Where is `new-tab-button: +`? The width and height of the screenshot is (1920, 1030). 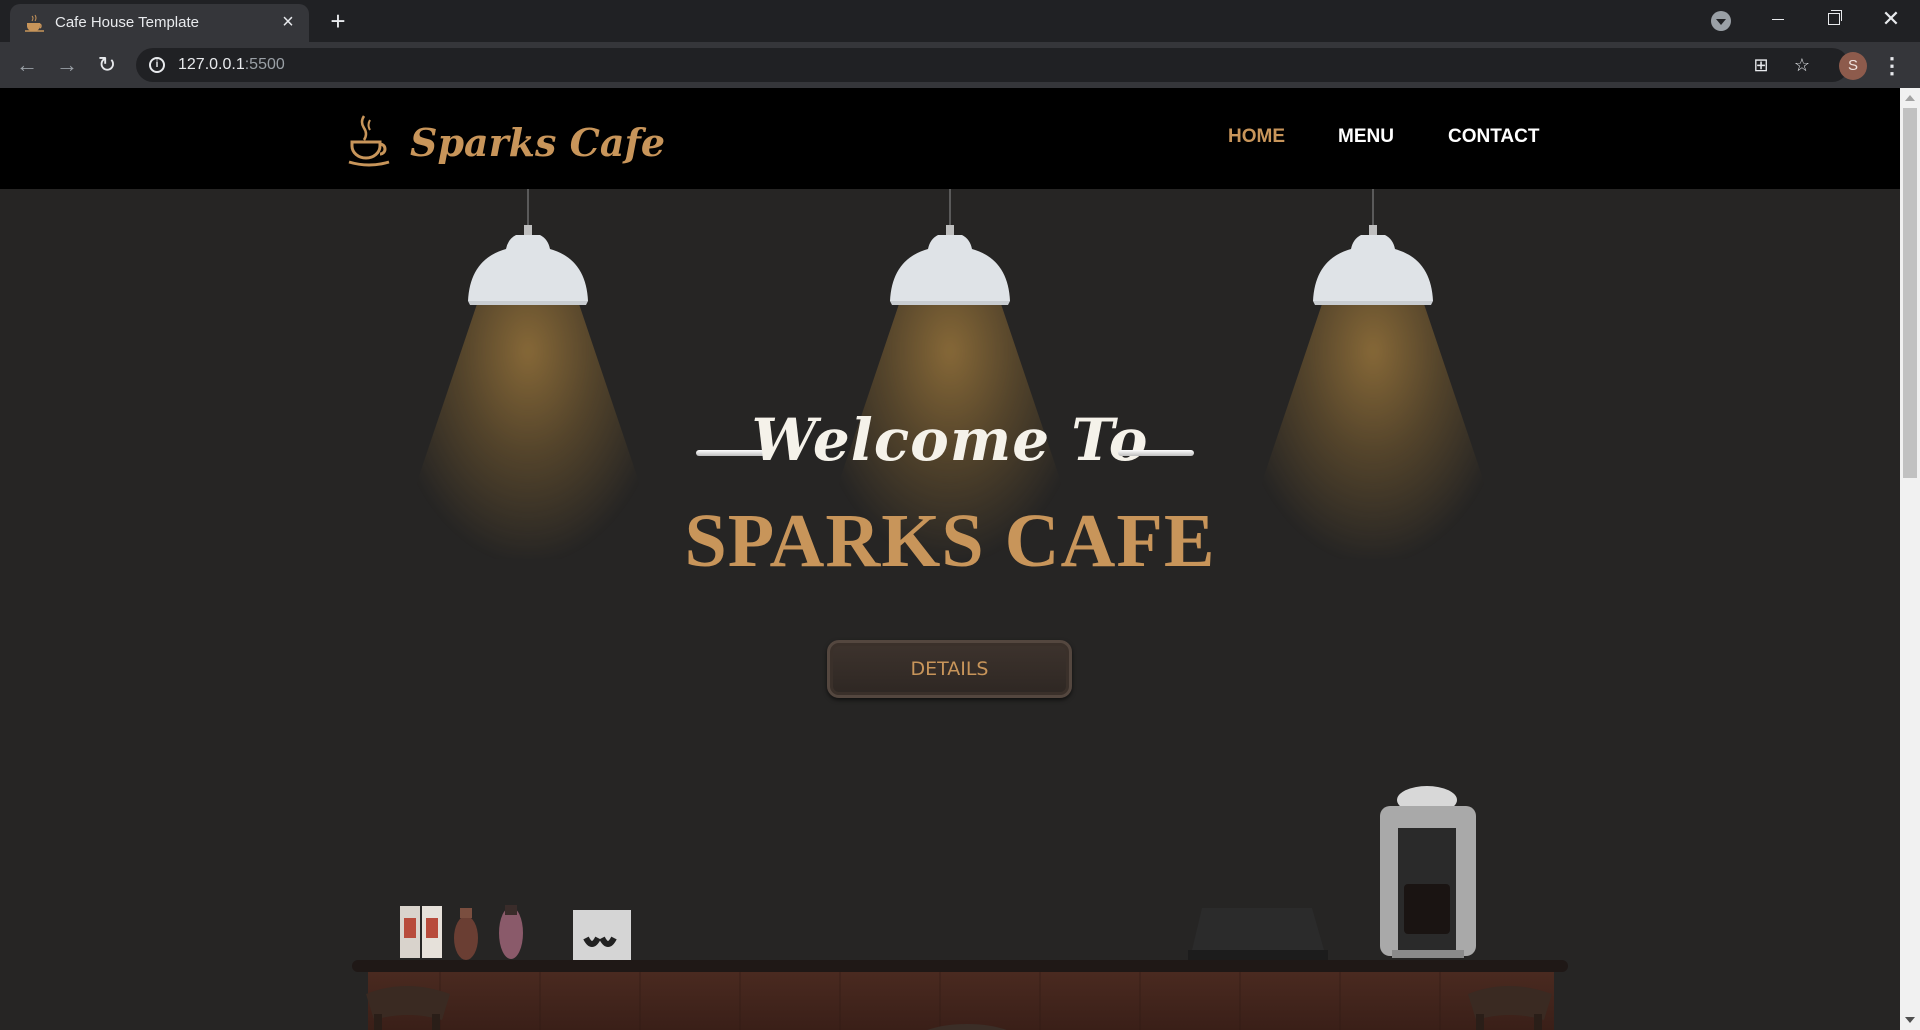 new-tab-button: + is located at coordinates (338, 21).